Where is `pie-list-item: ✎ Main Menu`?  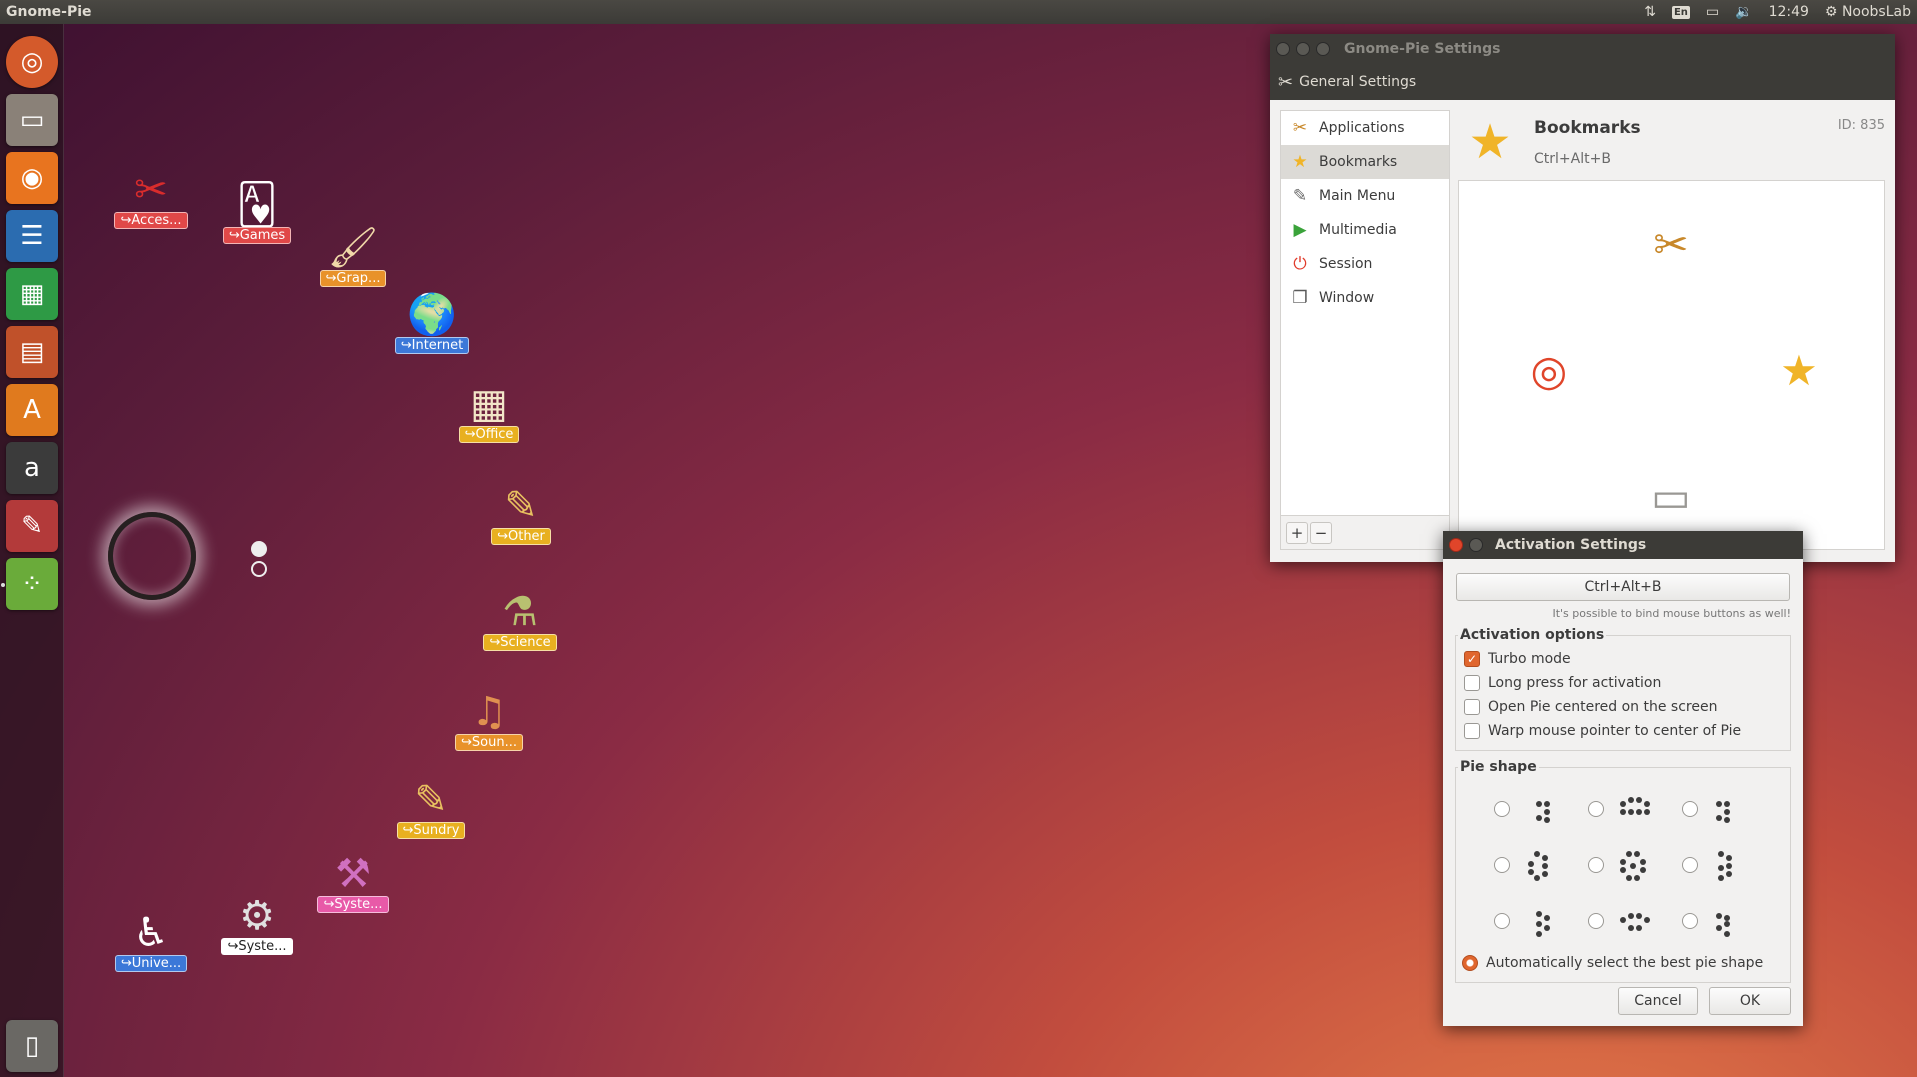 pie-list-item: ✎ Main Menu is located at coordinates (1365, 196).